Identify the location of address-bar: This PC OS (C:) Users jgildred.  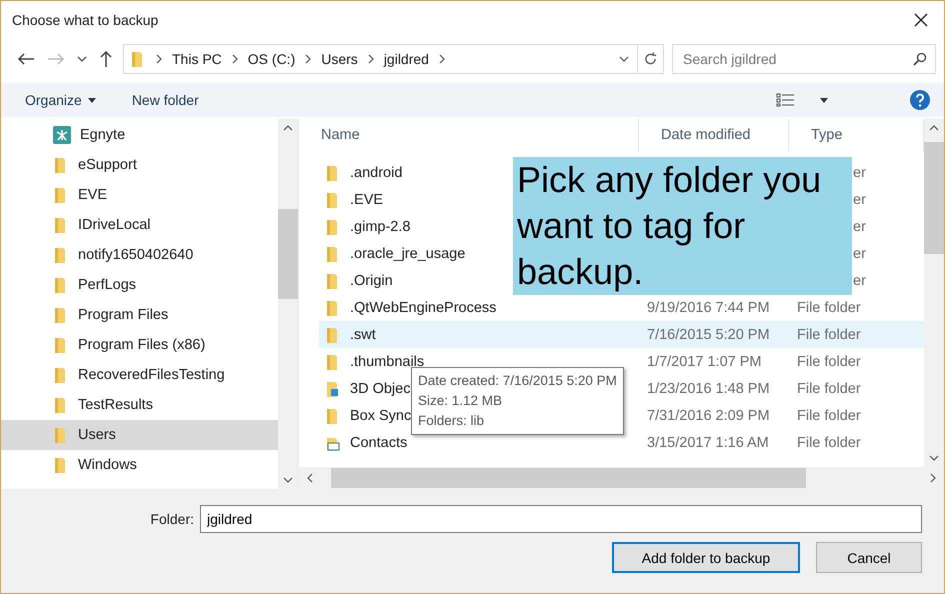
(393, 59).